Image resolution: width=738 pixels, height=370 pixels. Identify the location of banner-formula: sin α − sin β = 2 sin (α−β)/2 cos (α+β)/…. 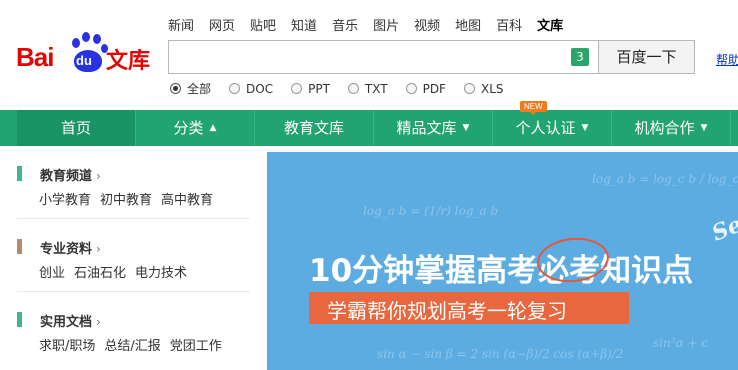
(500, 354).